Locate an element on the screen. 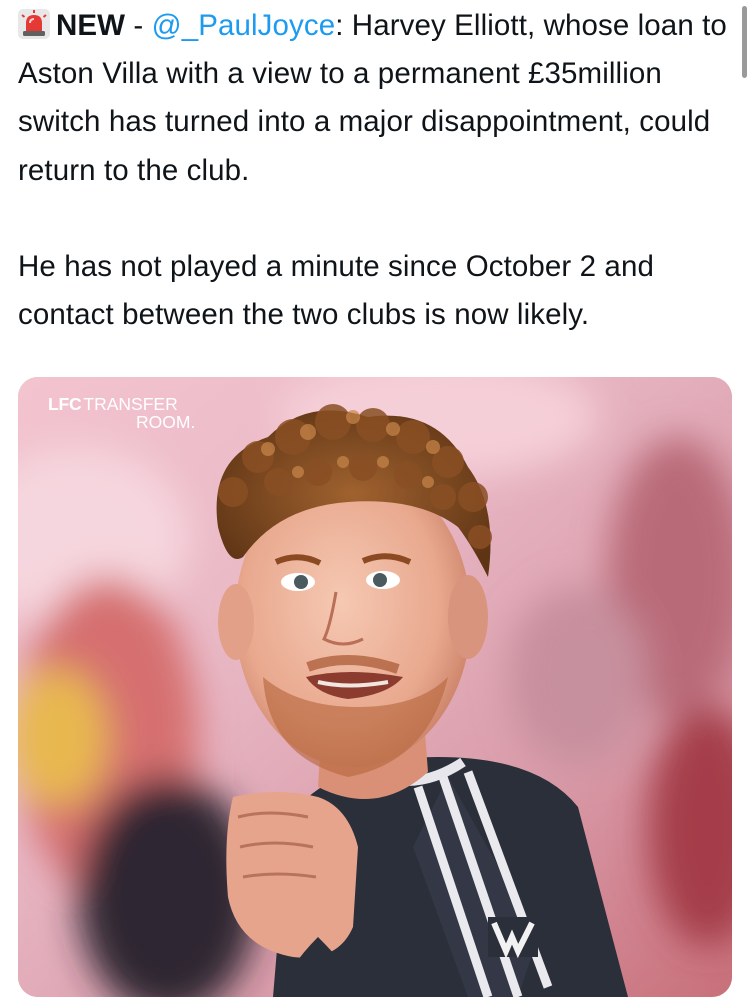  watermark-room: ROOM. is located at coordinates (166, 422).